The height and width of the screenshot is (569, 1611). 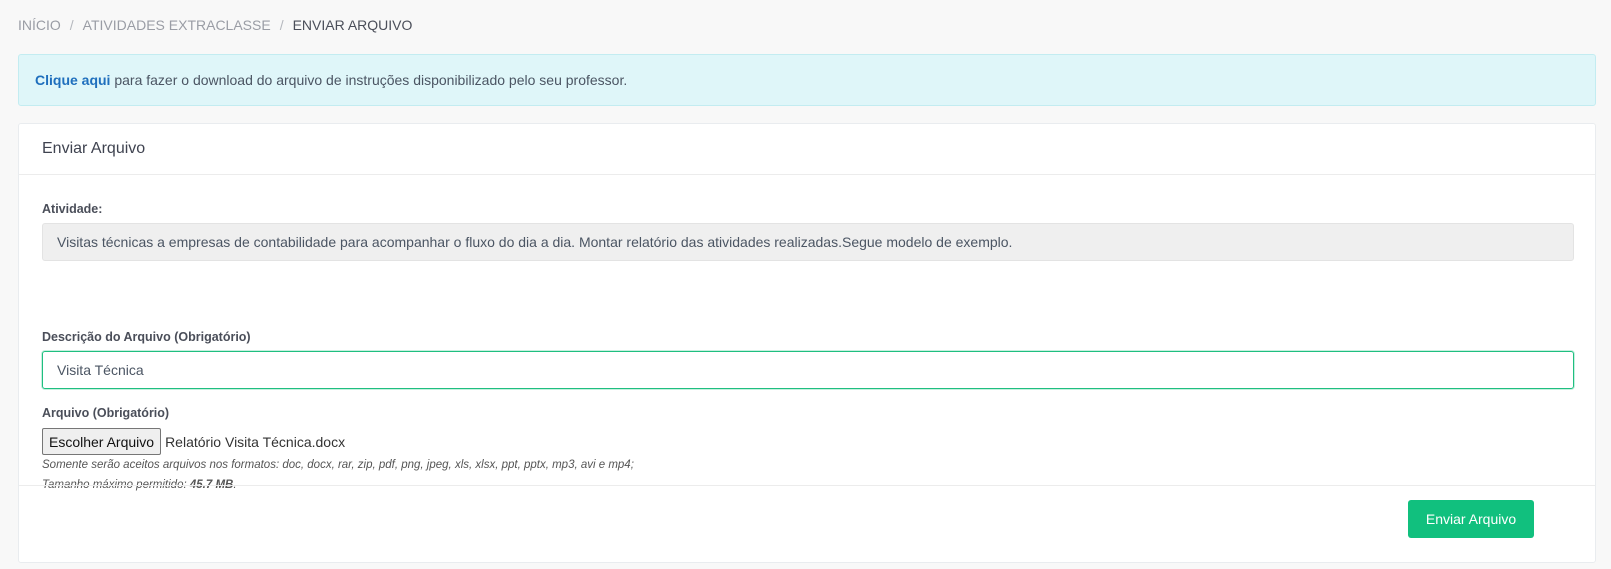 What do you see at coordinates (807, 524) in the screenshot?
I see `card-footer: Enviar Arquivo` at bounding box center [807, 524].